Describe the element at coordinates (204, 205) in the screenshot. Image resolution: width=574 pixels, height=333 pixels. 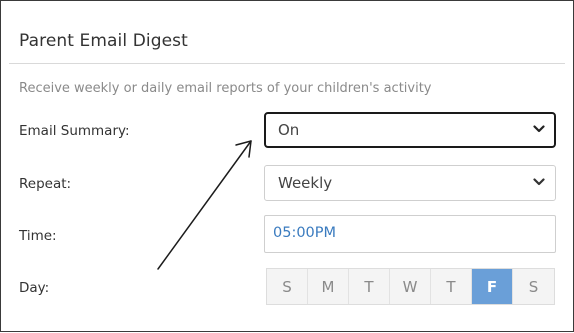
I see `arrow-annotation` at that location.